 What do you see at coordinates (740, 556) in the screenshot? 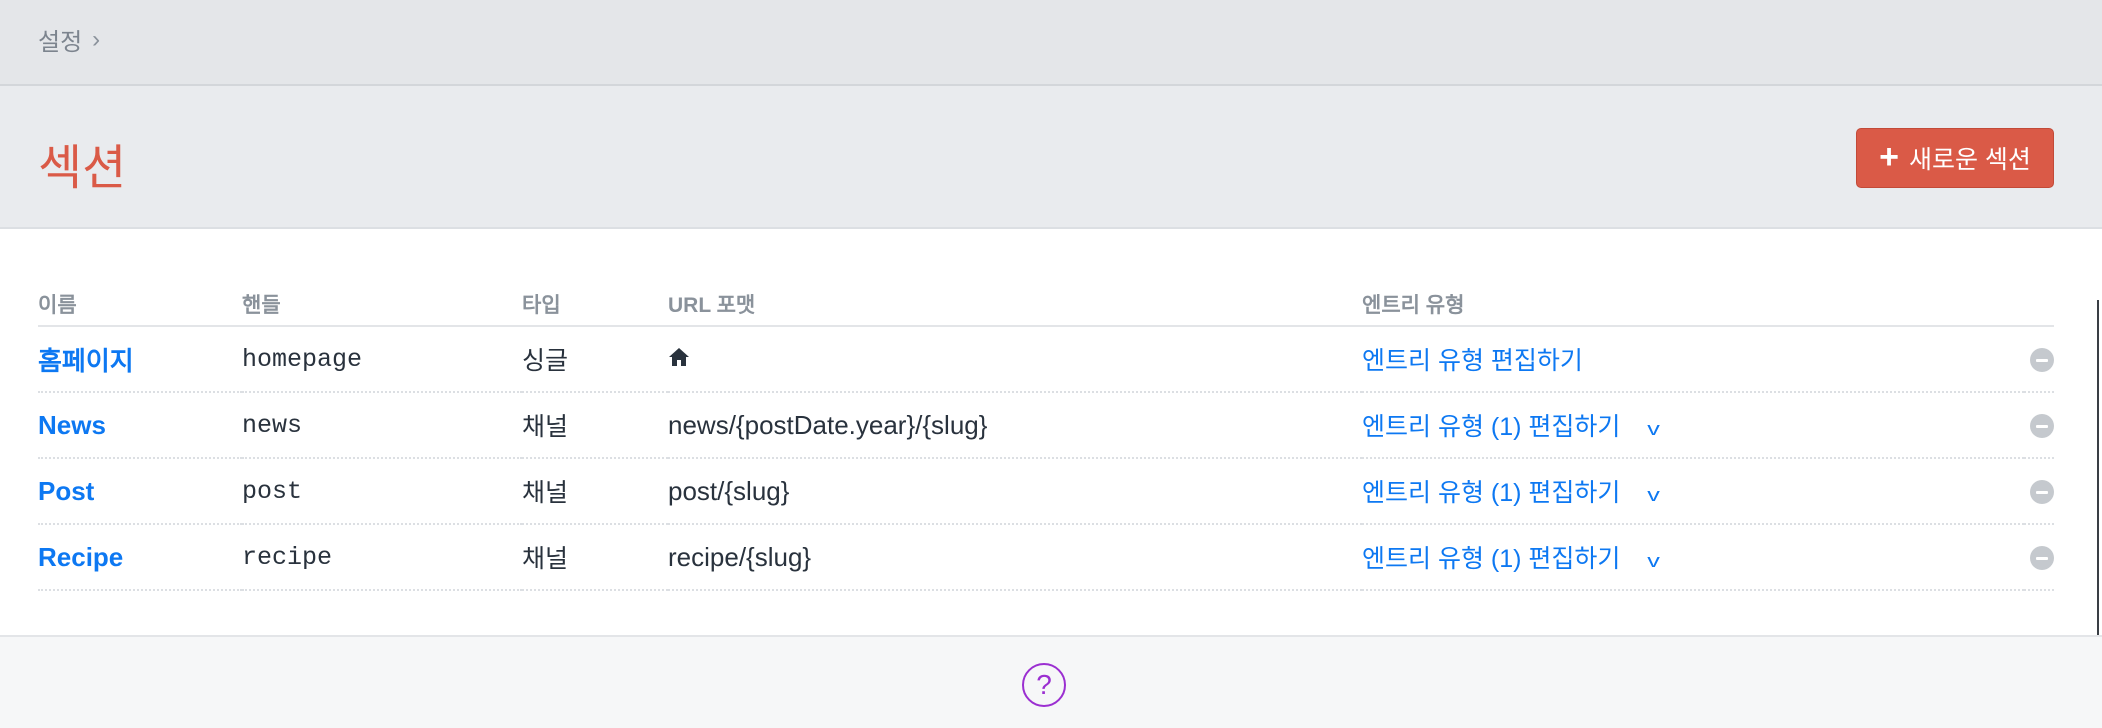
I see `section-url-format: recipe/{slug}` at bounding box center [740, 556].